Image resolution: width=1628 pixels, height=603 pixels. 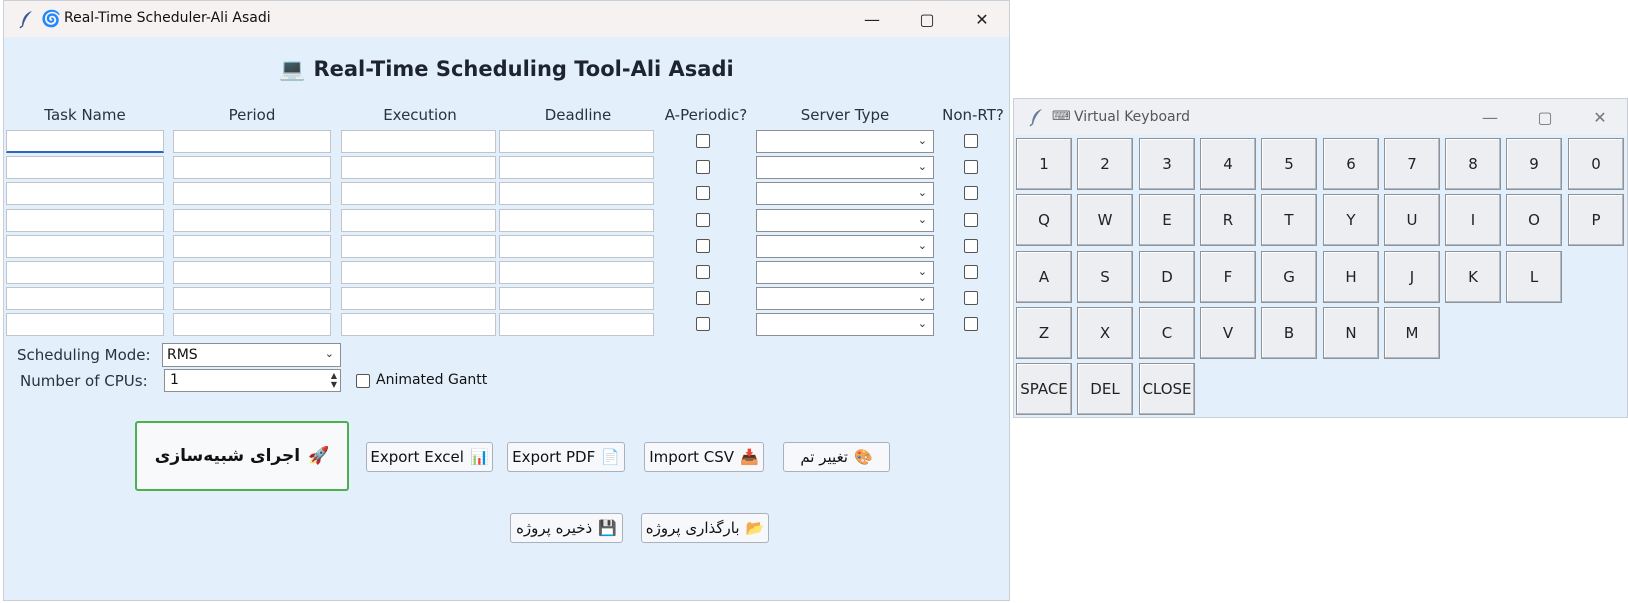 I want to click on key-7: 7, so click(x=1412, y=164).